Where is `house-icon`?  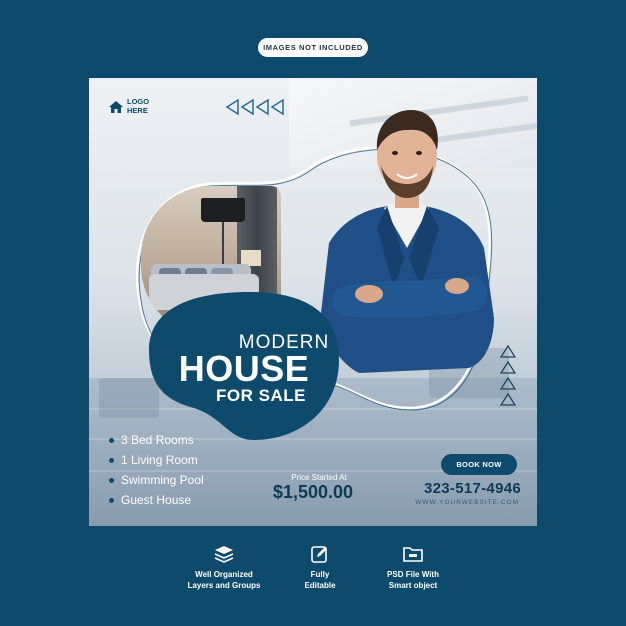 house-icon is located at coordinates (116, 106).